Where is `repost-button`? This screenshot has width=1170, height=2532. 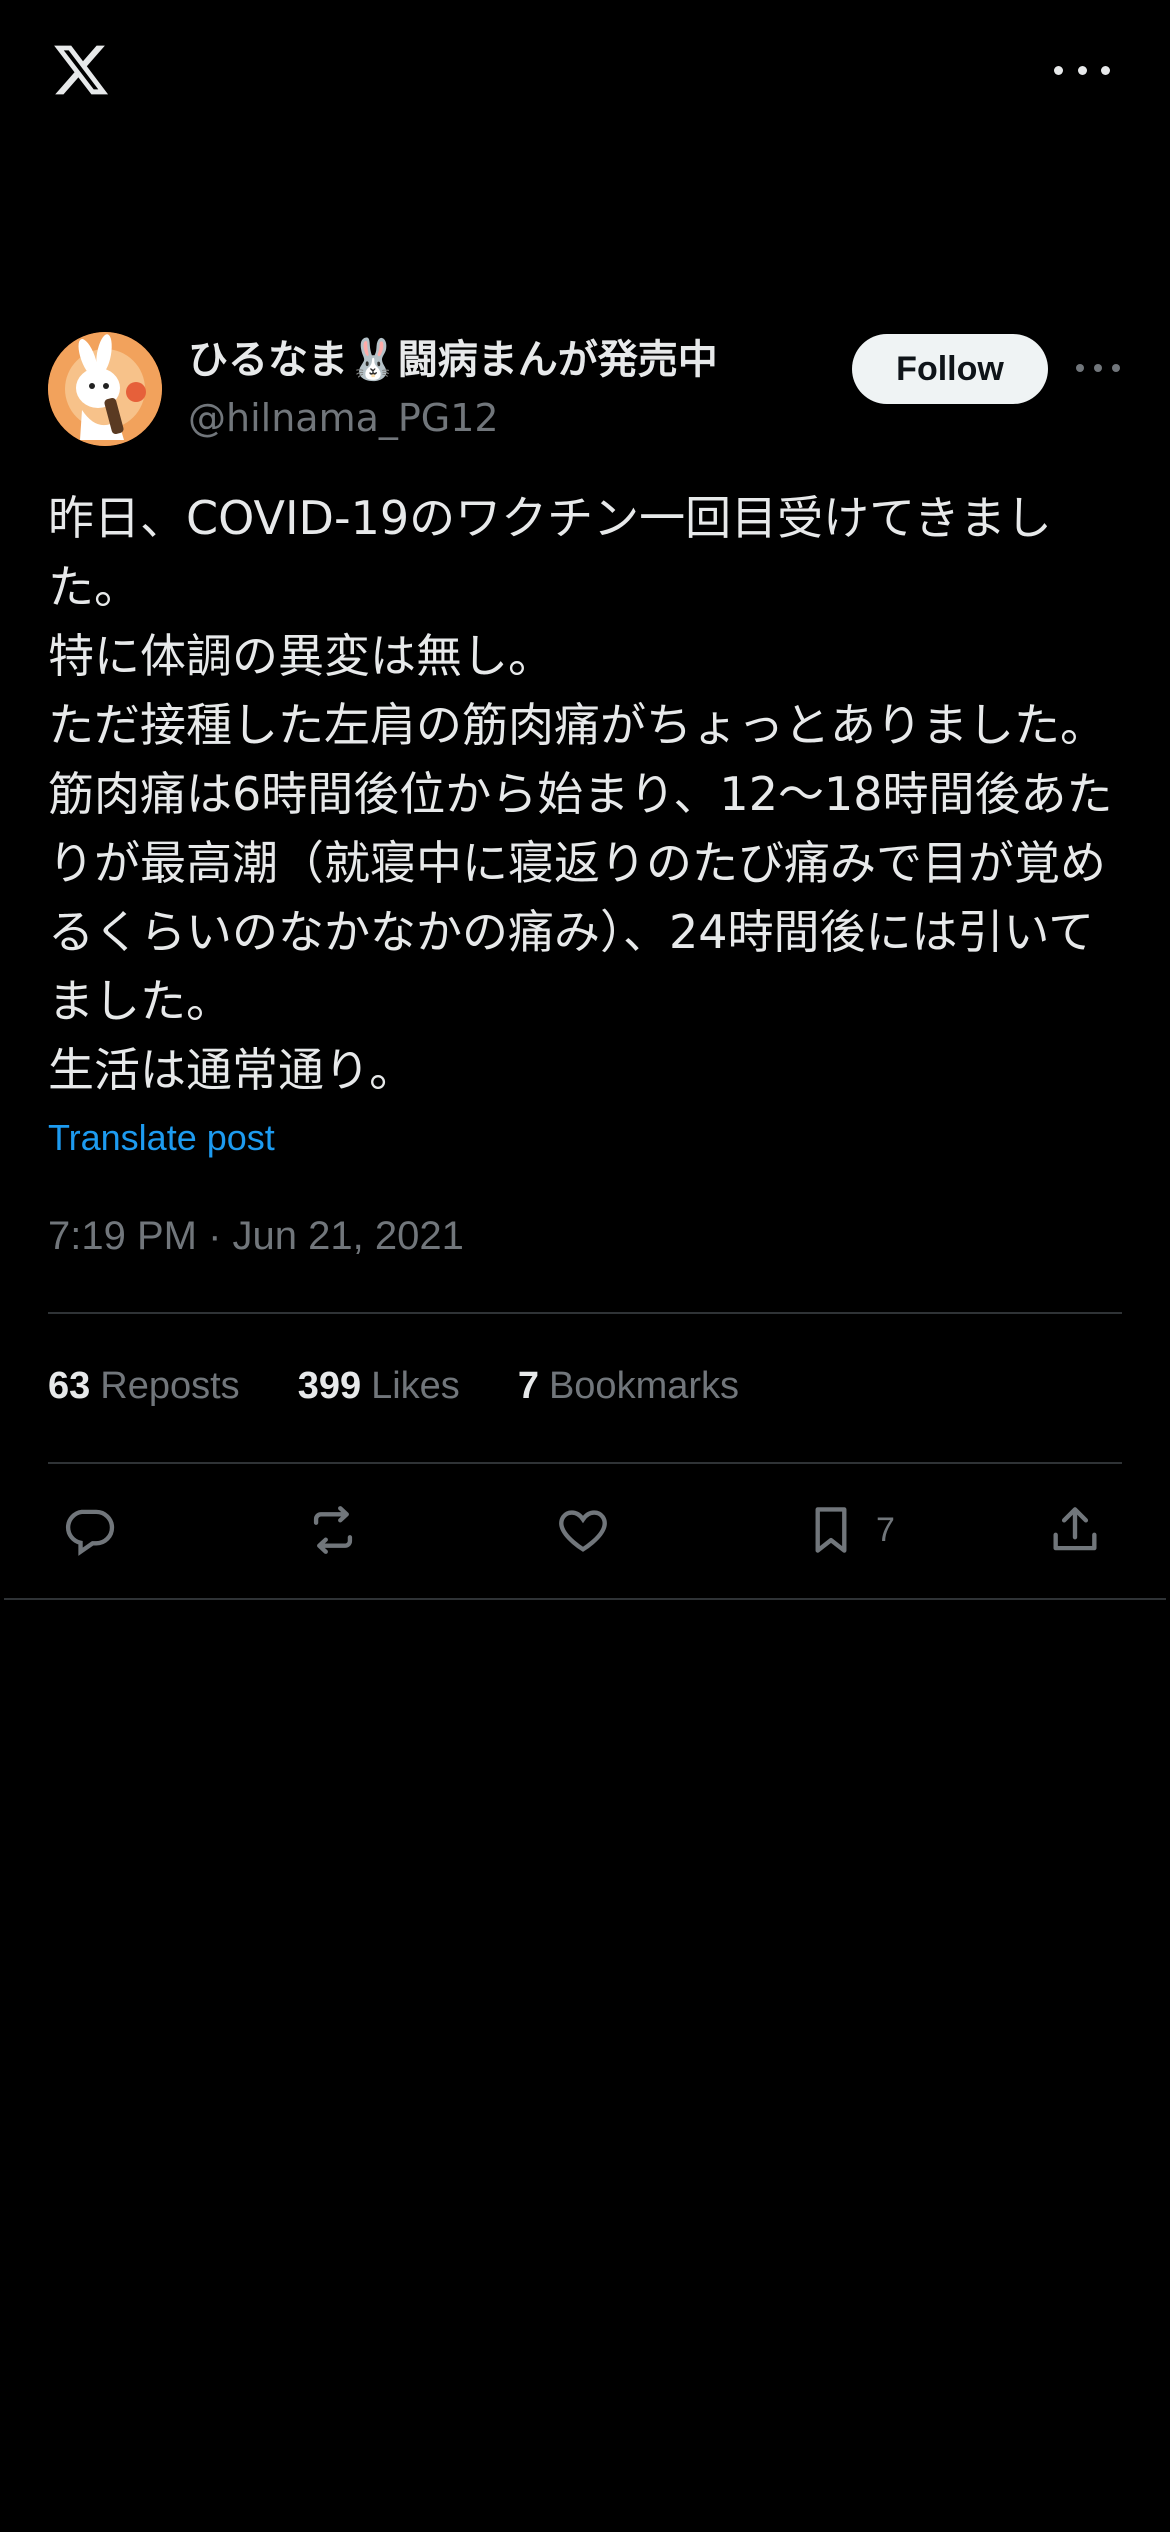 repost-button is located at coordinates (333, 1530).